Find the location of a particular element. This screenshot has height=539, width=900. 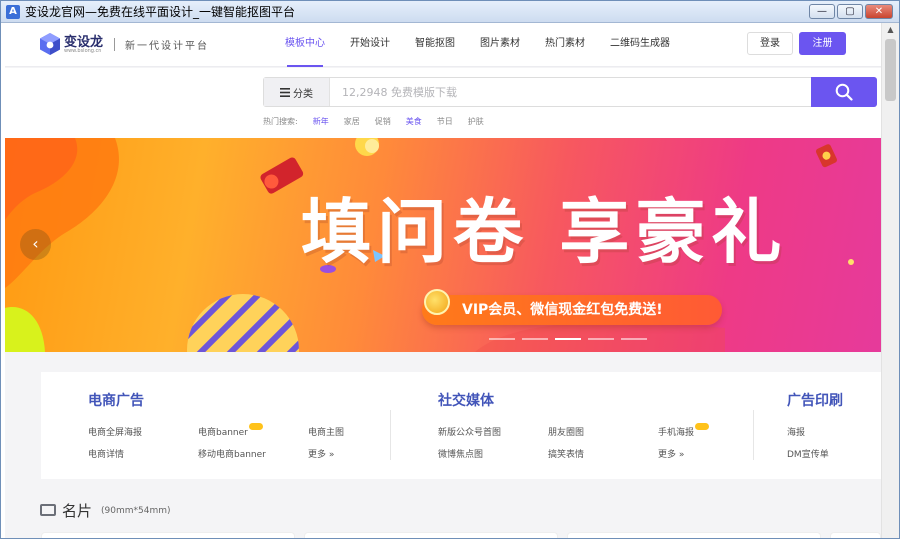

slogan-divider is located at coordinates (114, 44).